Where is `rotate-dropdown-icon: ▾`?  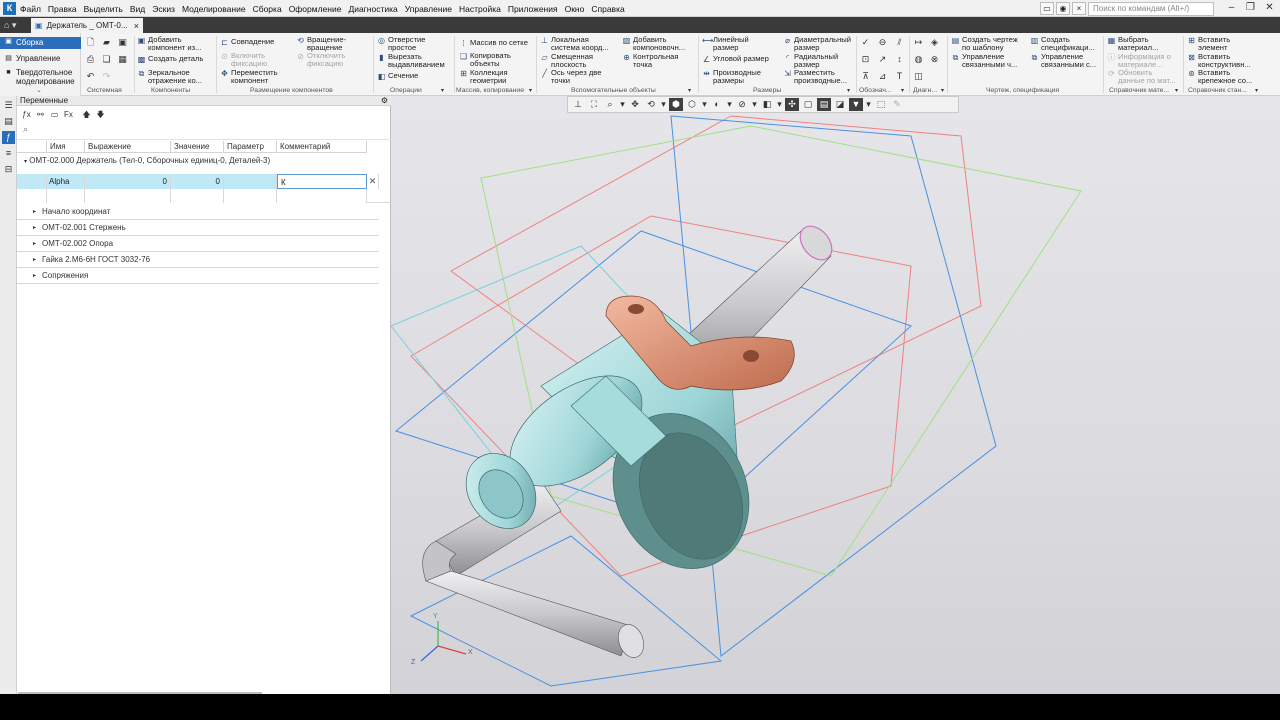 rotate-dropdown-icon: ▾ is located at coordinates (663, 104).